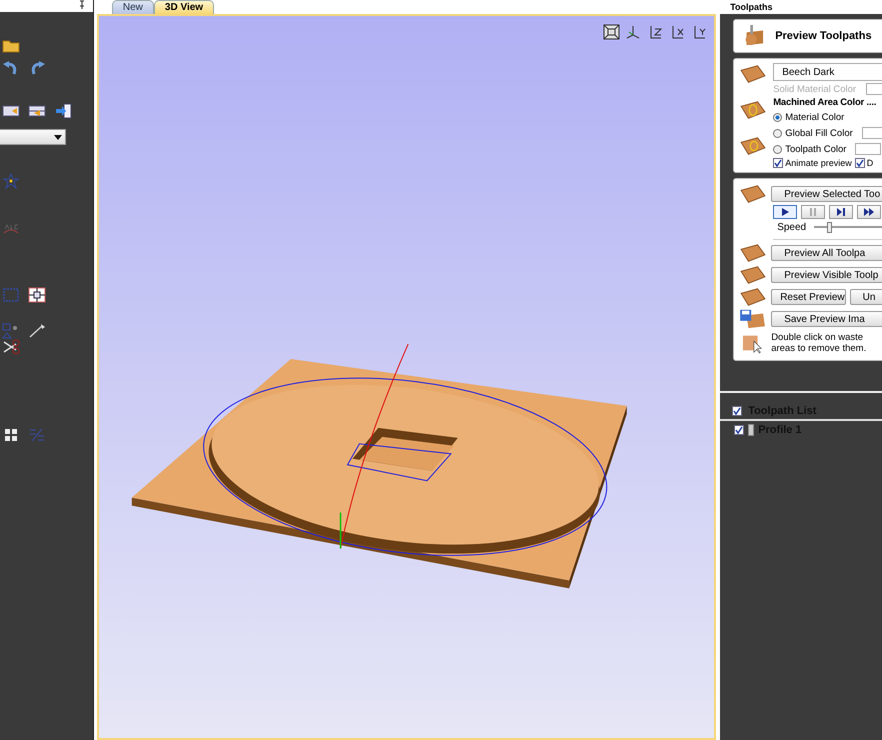  I want to click on save-image-icon, so click(753, 319).